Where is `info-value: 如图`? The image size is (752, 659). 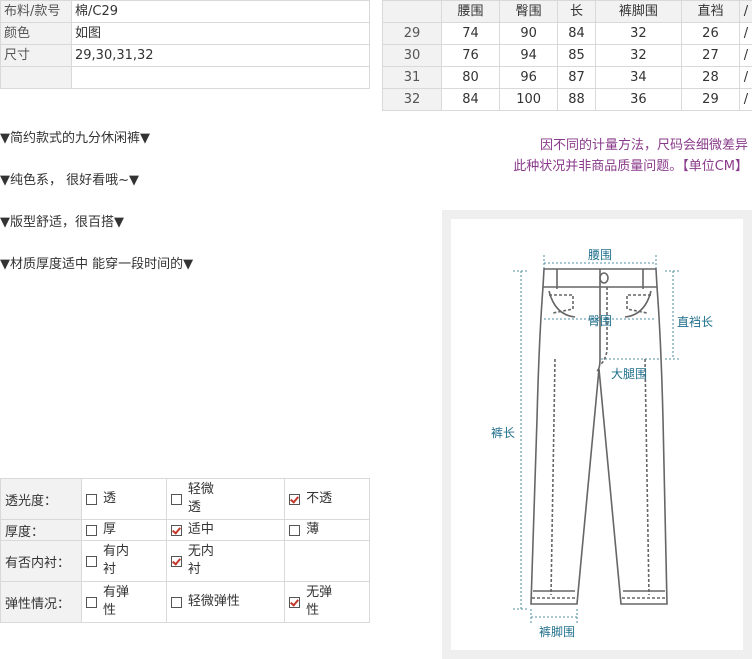
info-value: 如图 is located at coordinates (220, 33).